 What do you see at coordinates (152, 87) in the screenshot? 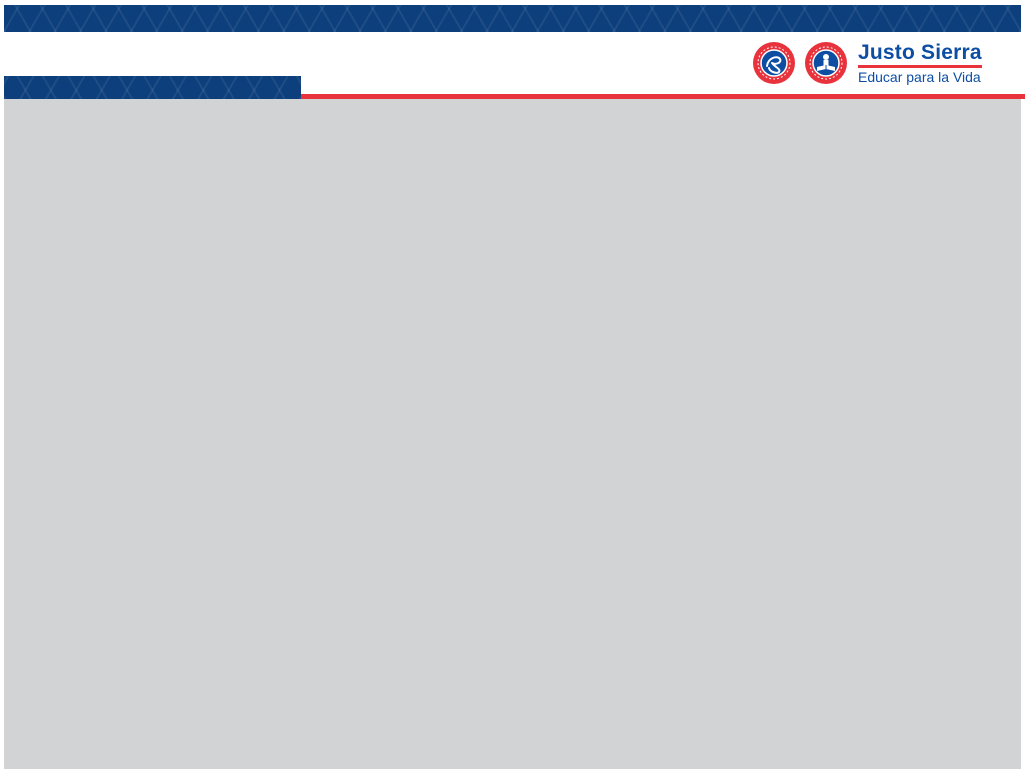
I see `left-decorative-tab` at bounding box center [152, 87].